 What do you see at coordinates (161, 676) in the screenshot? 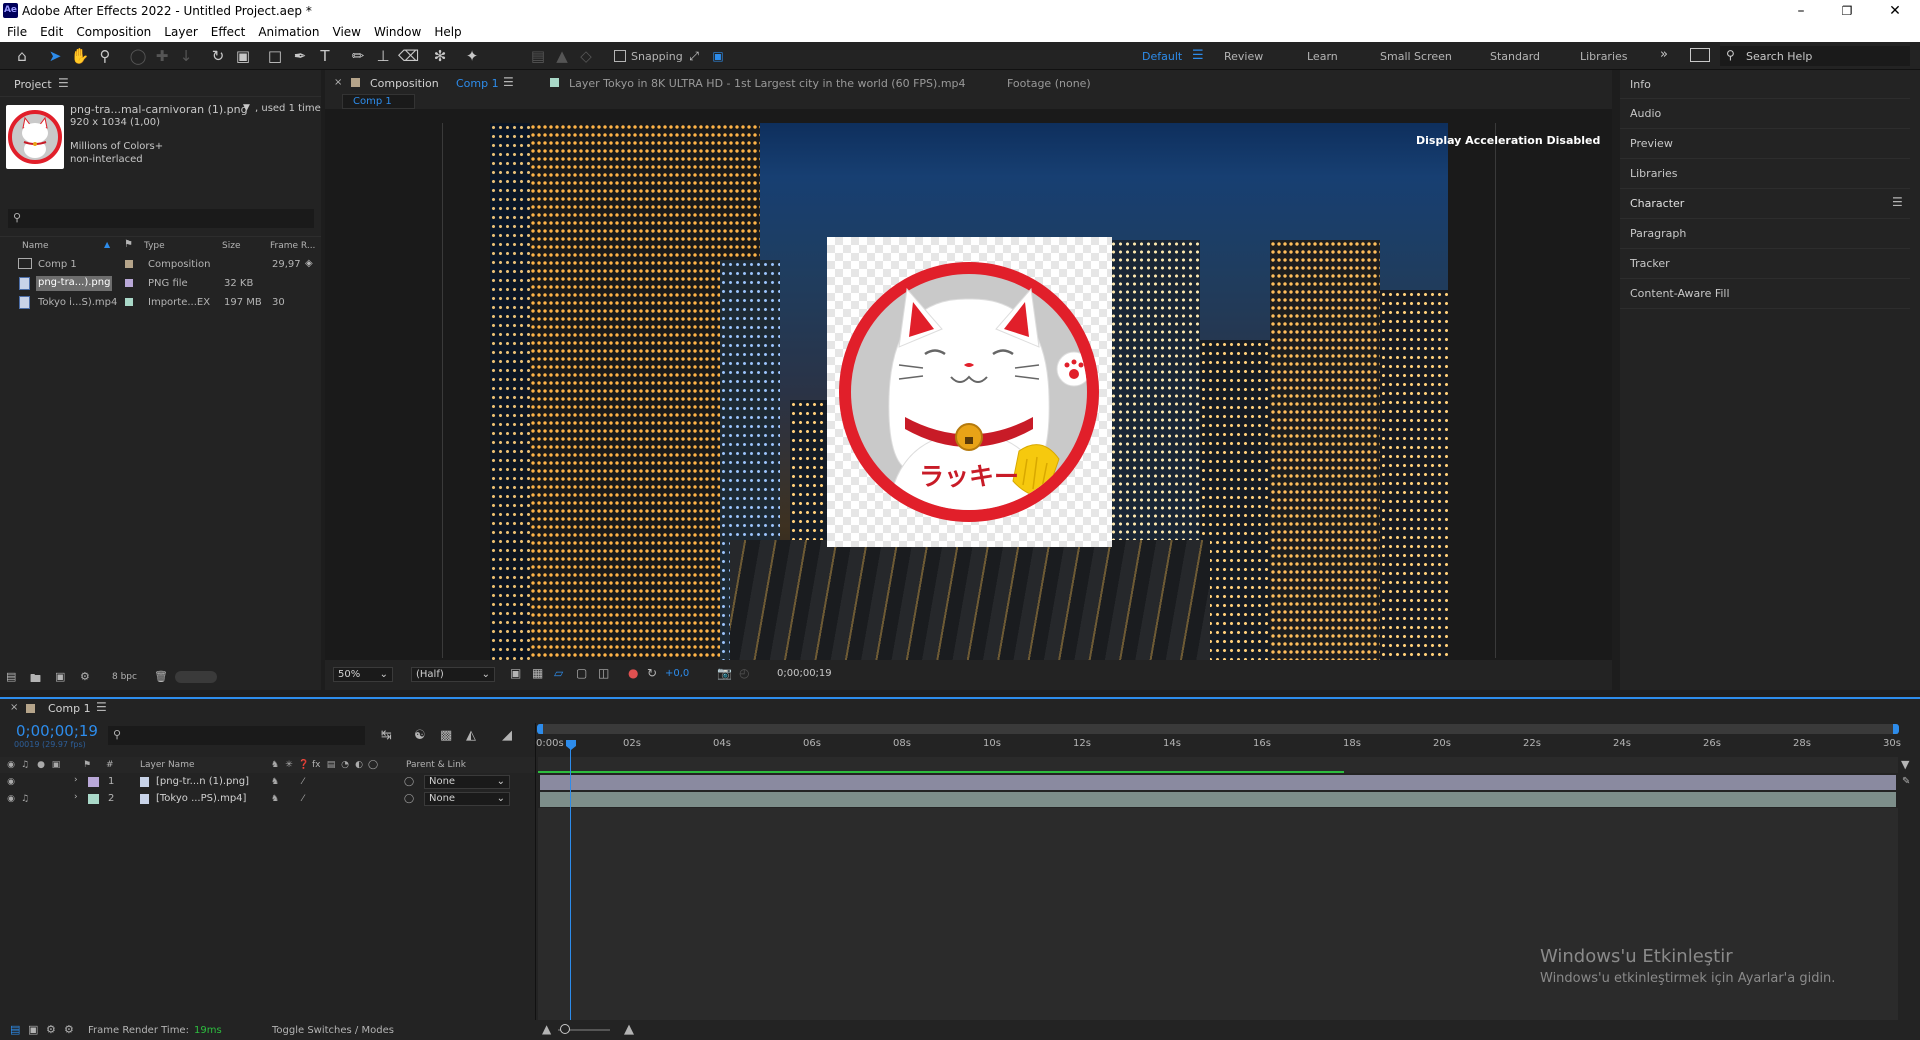
I see `delete-icon: 🗑` at bounding box center [161, 676].